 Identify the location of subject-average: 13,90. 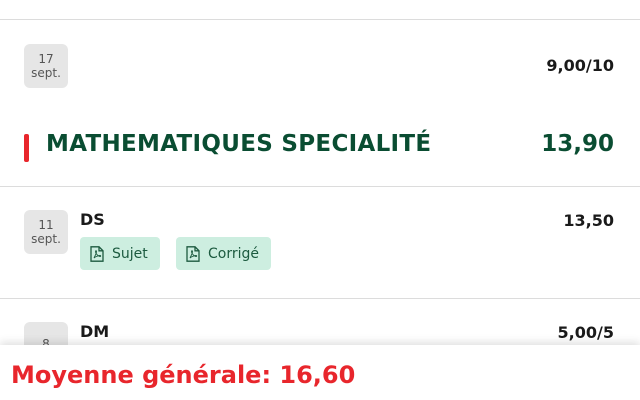
(577, 144).